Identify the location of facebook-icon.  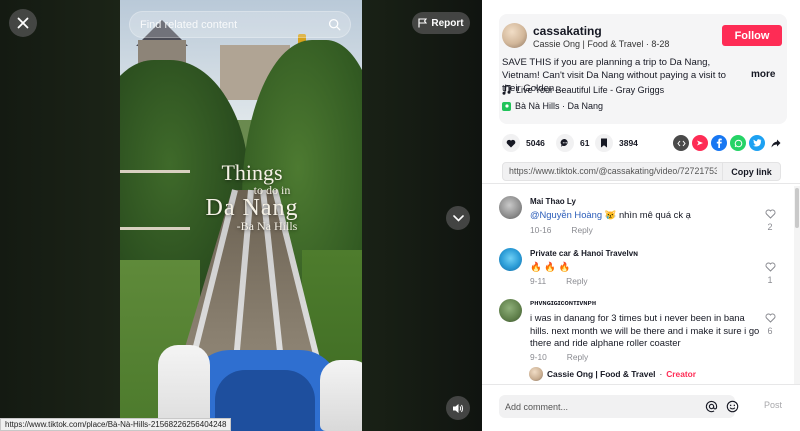
(719, 143).